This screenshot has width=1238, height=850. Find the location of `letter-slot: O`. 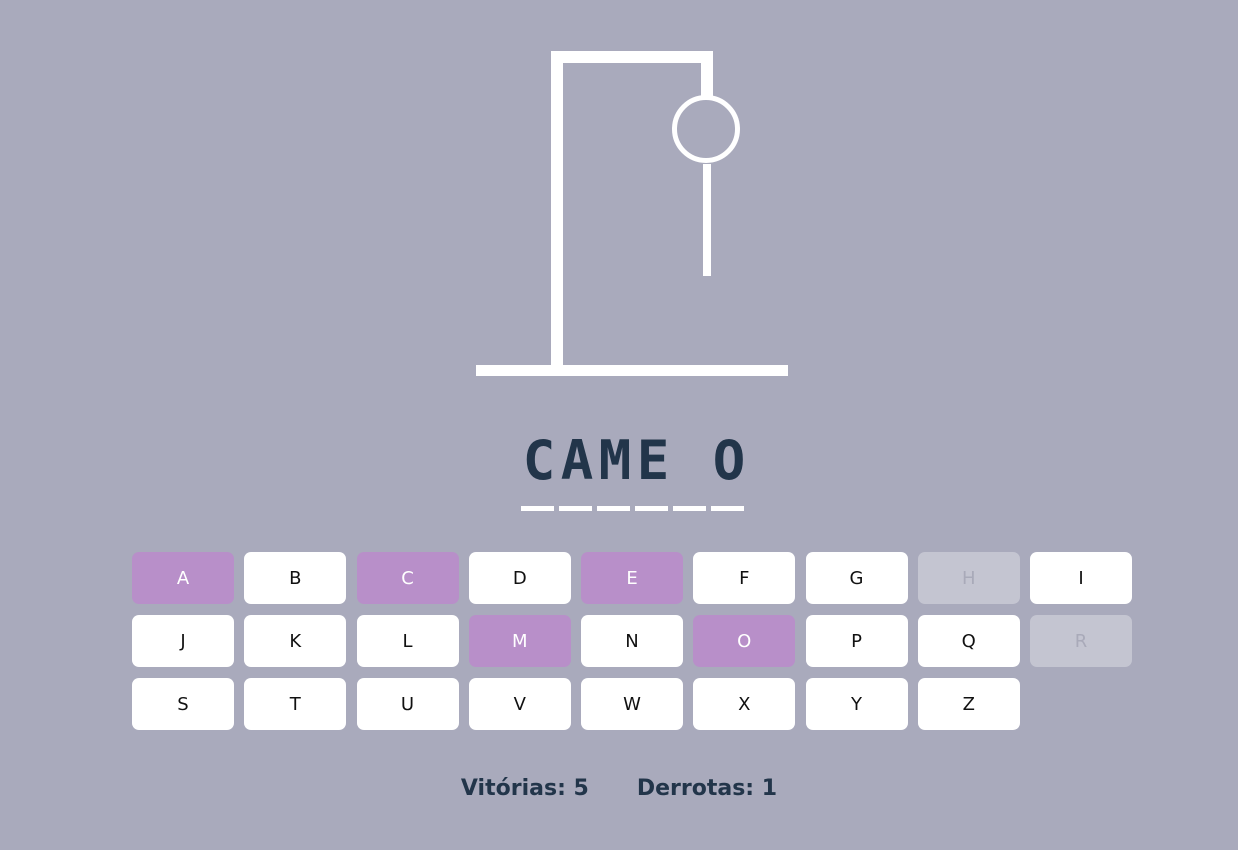

letter-slot: O is located at coordinates (729, 470).